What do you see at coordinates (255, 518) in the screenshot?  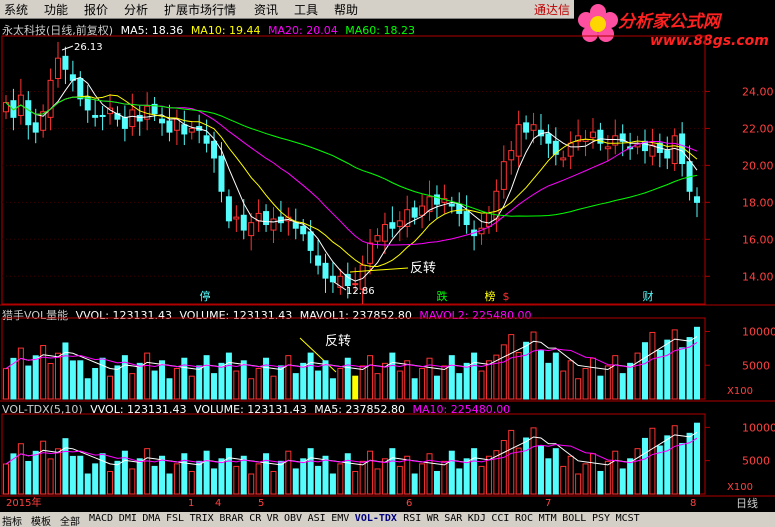 I see `indicator-tab: CR` at bounding box center [255, 518].